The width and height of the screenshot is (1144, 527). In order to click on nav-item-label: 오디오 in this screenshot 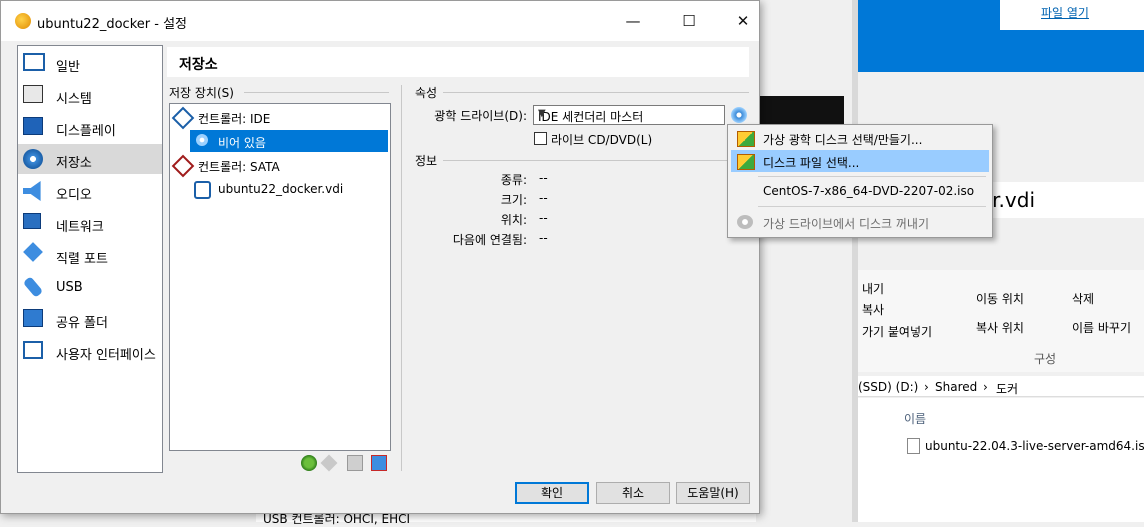, I will do `click(74, 195)`.